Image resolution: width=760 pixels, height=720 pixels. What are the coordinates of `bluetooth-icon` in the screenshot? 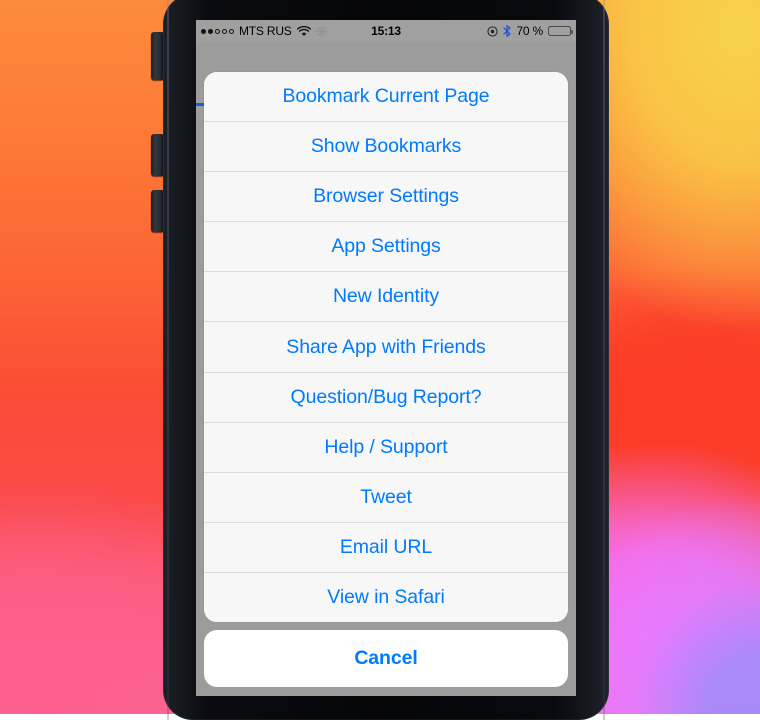 It's located at (507, 31).